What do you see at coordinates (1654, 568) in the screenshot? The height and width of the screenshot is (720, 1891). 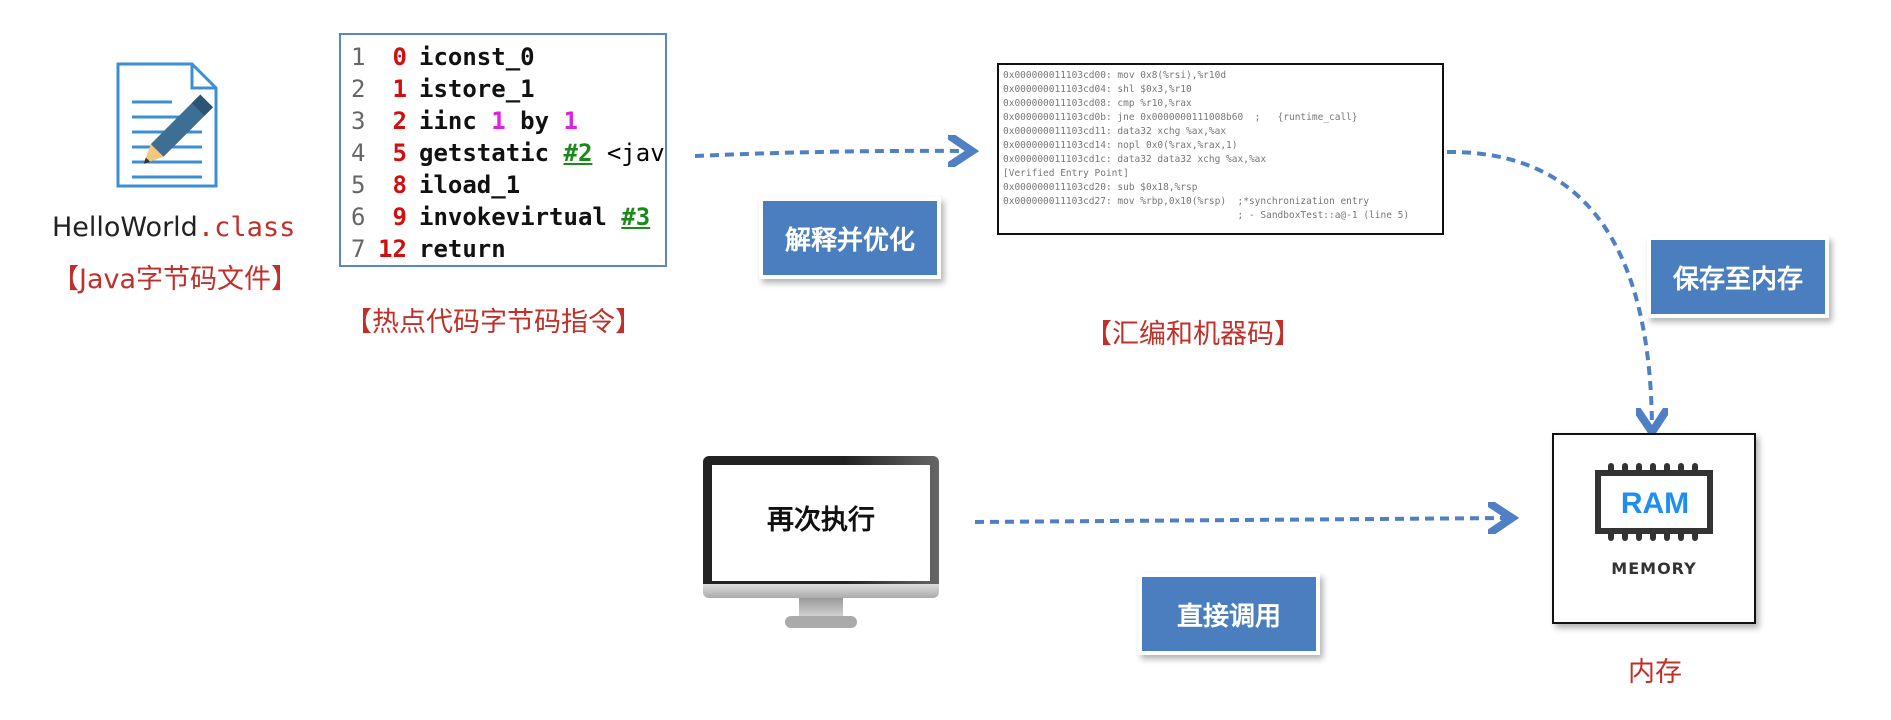 I see `memory-label: MEMORY` at bounding box center [1654, 568].